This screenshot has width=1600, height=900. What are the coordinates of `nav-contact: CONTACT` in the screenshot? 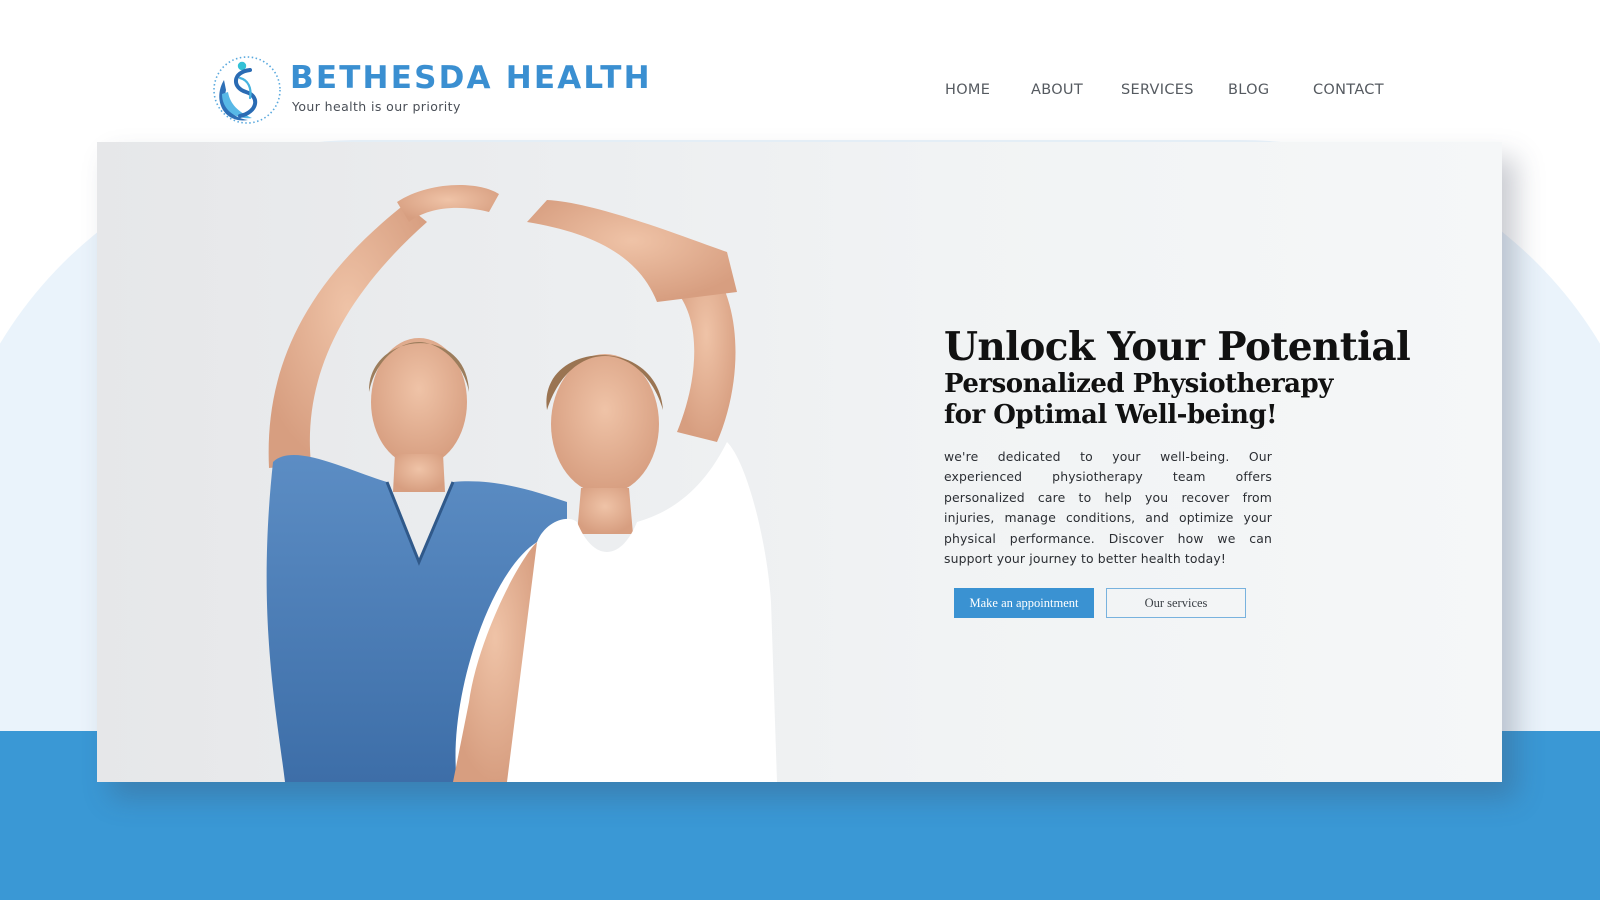 It's located at (1348, 90).